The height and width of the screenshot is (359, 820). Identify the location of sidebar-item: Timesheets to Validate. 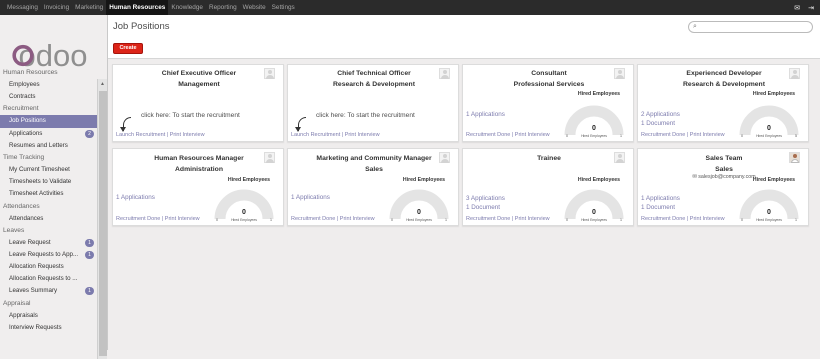
(48, 182).